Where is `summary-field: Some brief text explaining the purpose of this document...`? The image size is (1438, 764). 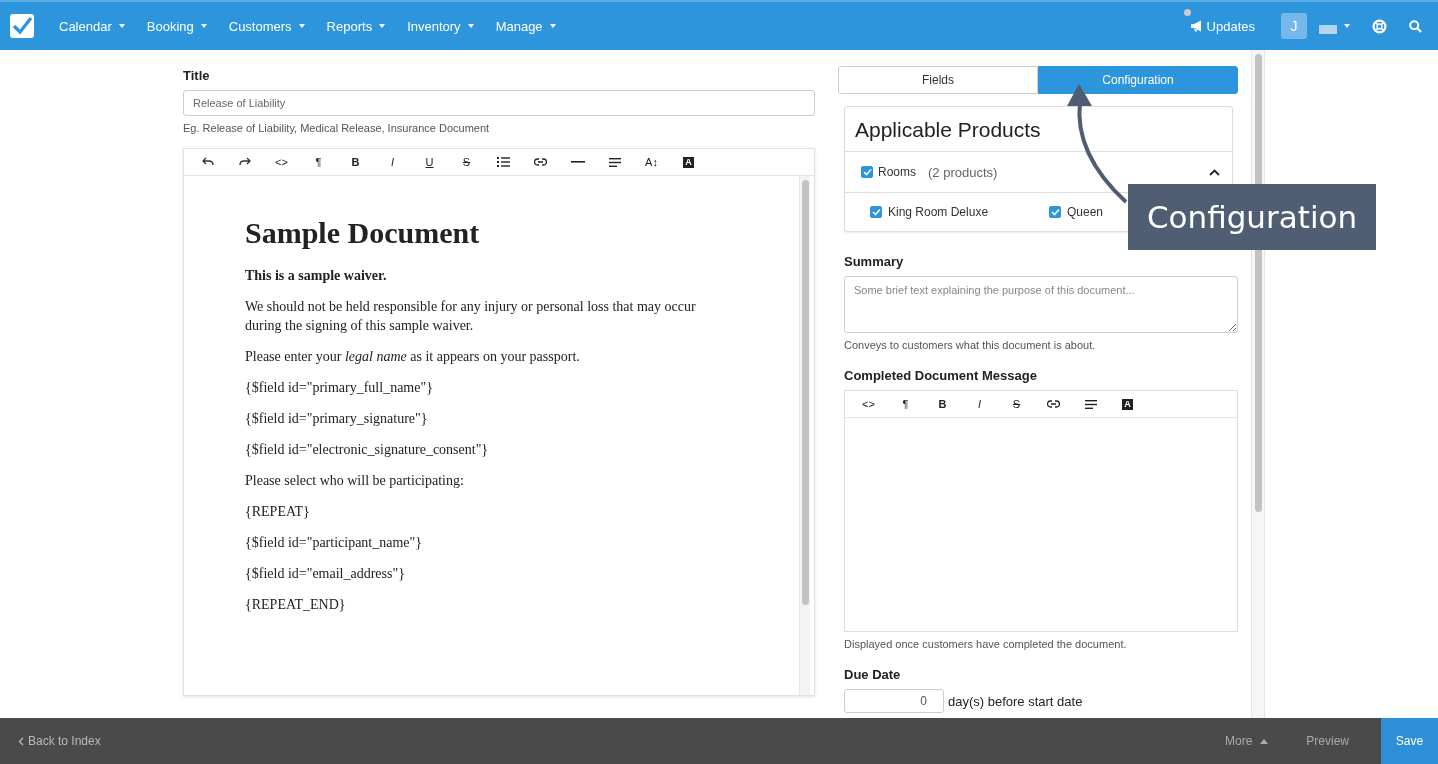
summary-field: Some brief text explaining the purpose of this document... is located at coordinates (1041, 304).